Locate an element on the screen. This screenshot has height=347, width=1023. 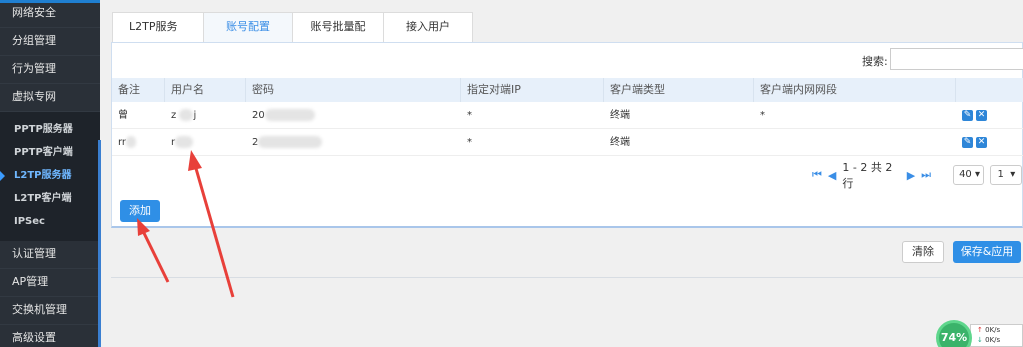
sidebar-submenu-vpn: PPTP服务器 PPTP客户端 L2TP服务器 L2TP客户端 IPSec is located at coordinates (50, 176).